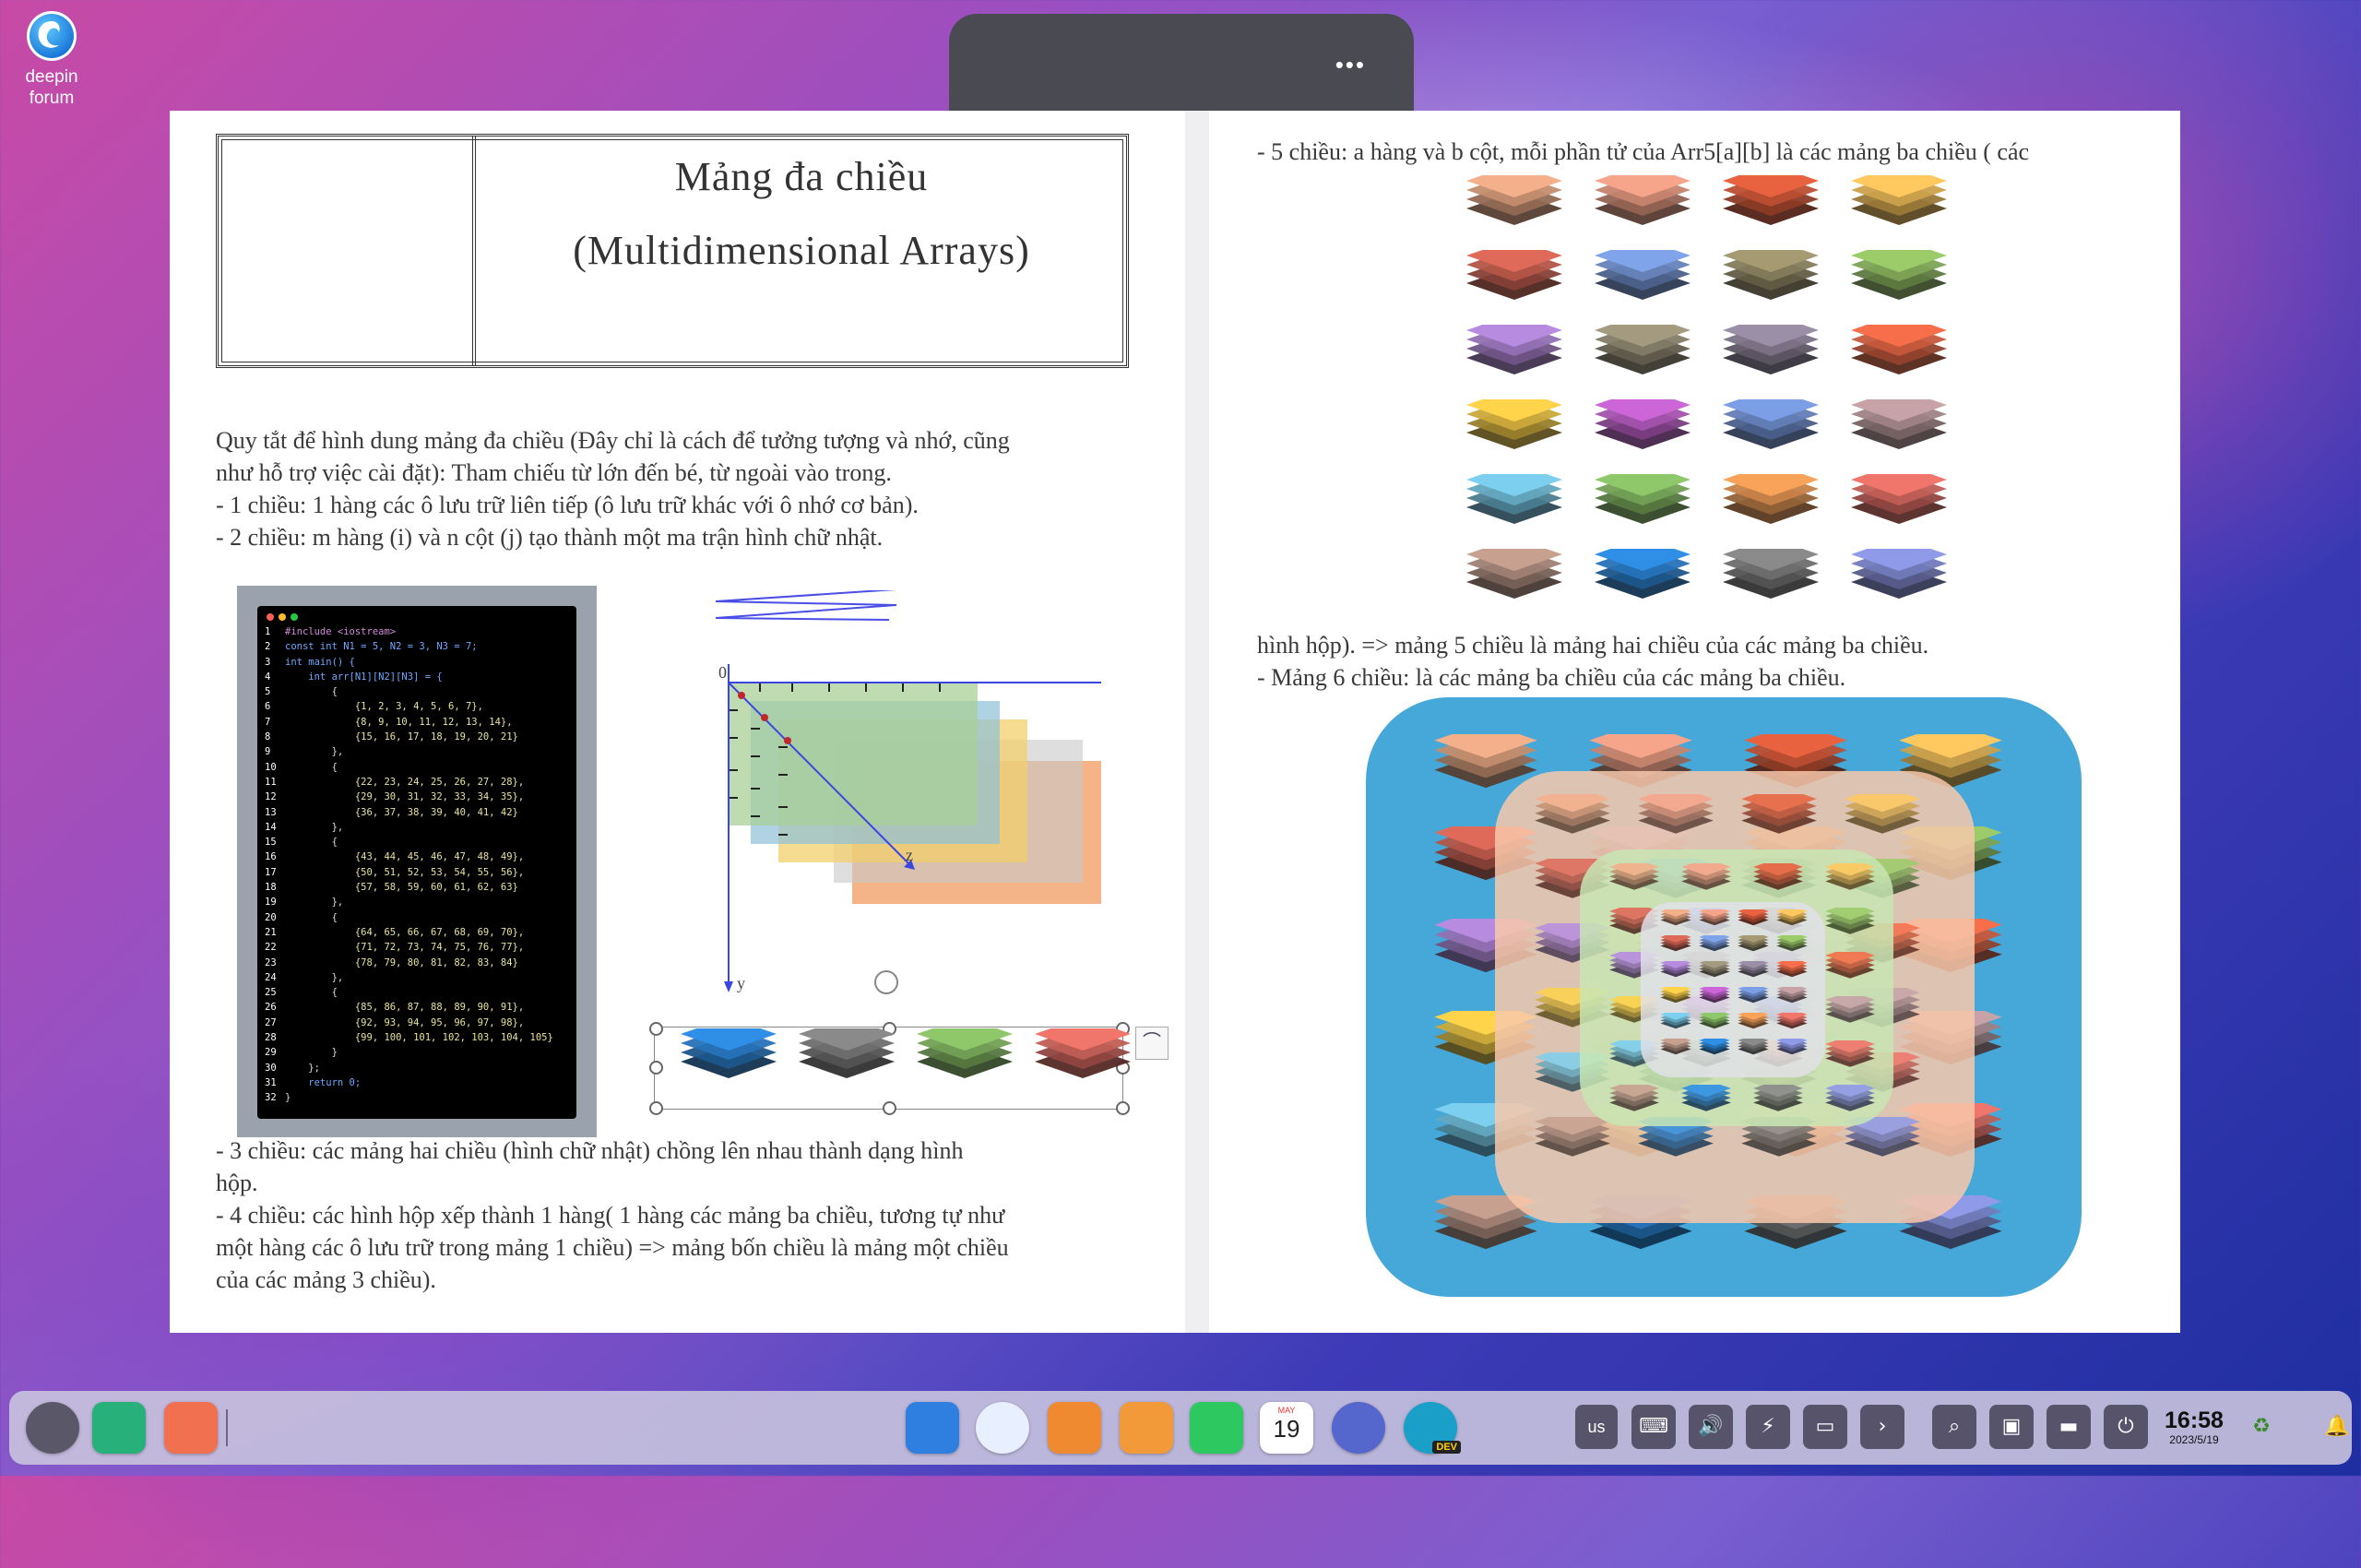  Describe the element at coordinates (371, 647) in the screenshot. I see `code-line: 2 const int N1 = 5, N2 = 3, N3 = 7;` at that location.